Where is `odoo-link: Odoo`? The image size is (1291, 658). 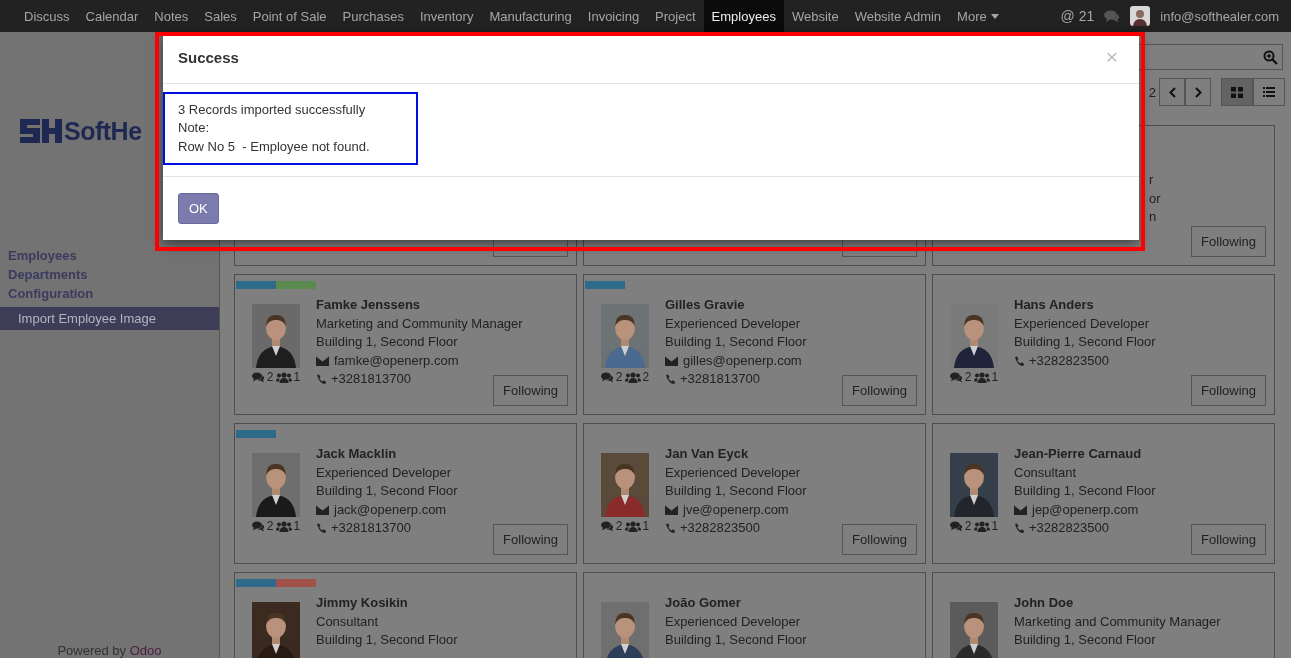 odoo-link: Odoo is located at coordinates (145, 650).